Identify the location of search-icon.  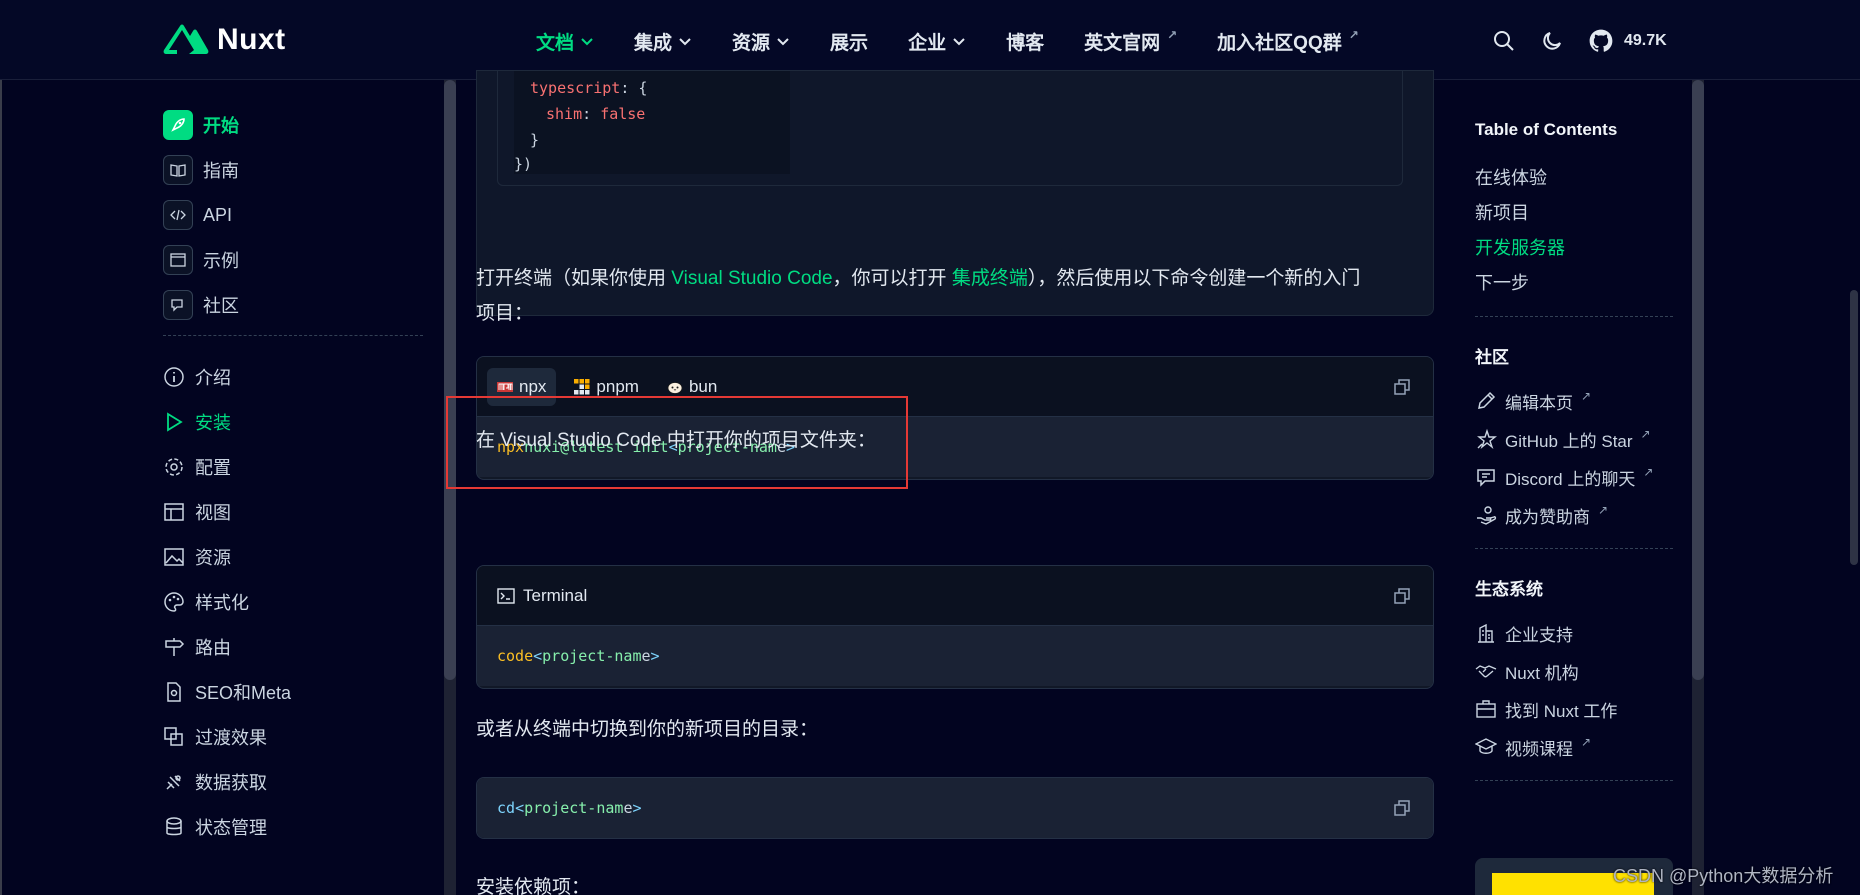
(1504, 41).